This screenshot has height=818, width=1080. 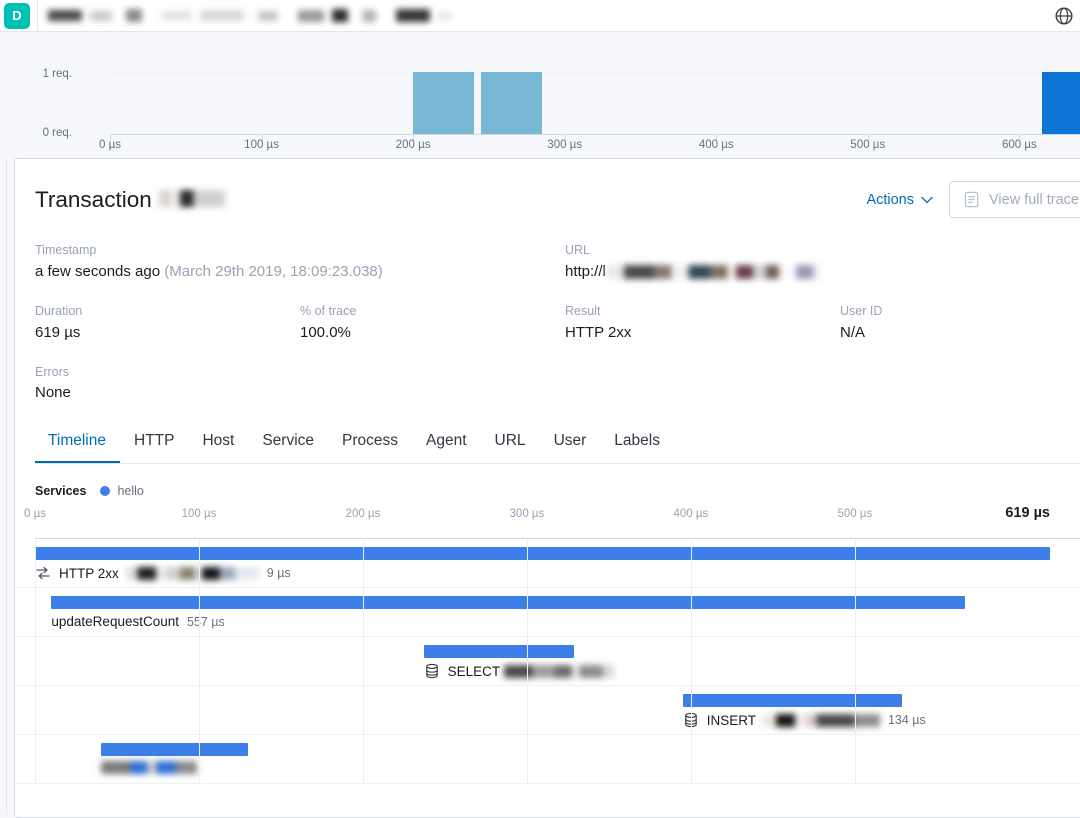 What do you see at coordinates (474, 671) in the screenshot?
I see `waterfall-span-name: SELECT` at bounding box center [474, 671].